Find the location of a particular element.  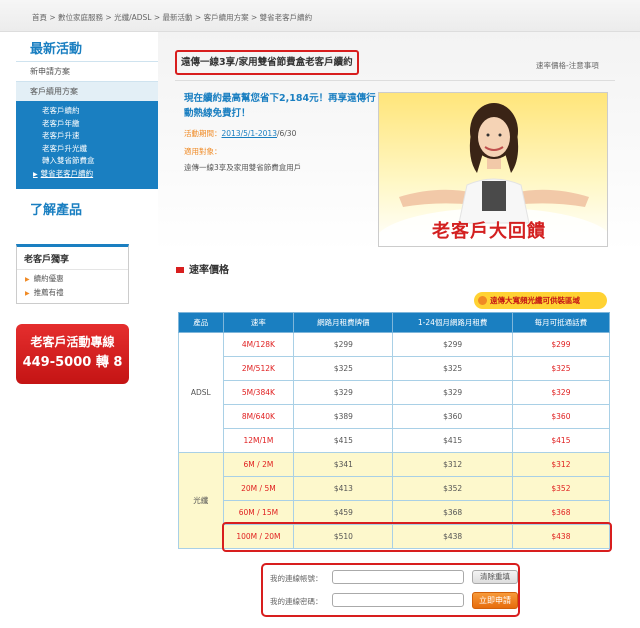

fiber-coverage-badge: 遠傳大寬頻光纖可供裝區域 is located at coordinates (540, 300).